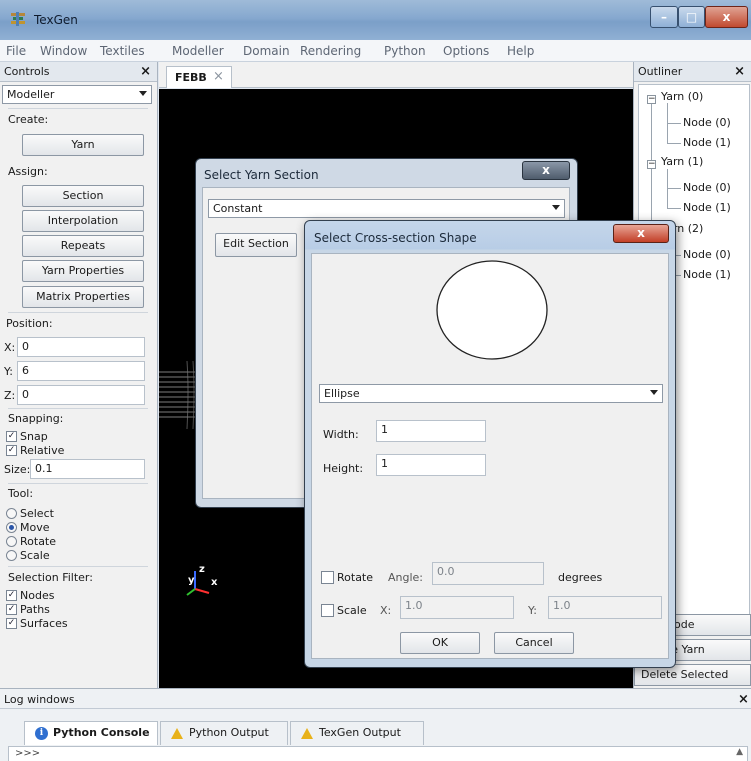 This screenshot has height=761, width=751. Describe the element at coordinates (605, 607) in the screenshot. I see `scale-y-input: 1.0` at that location.